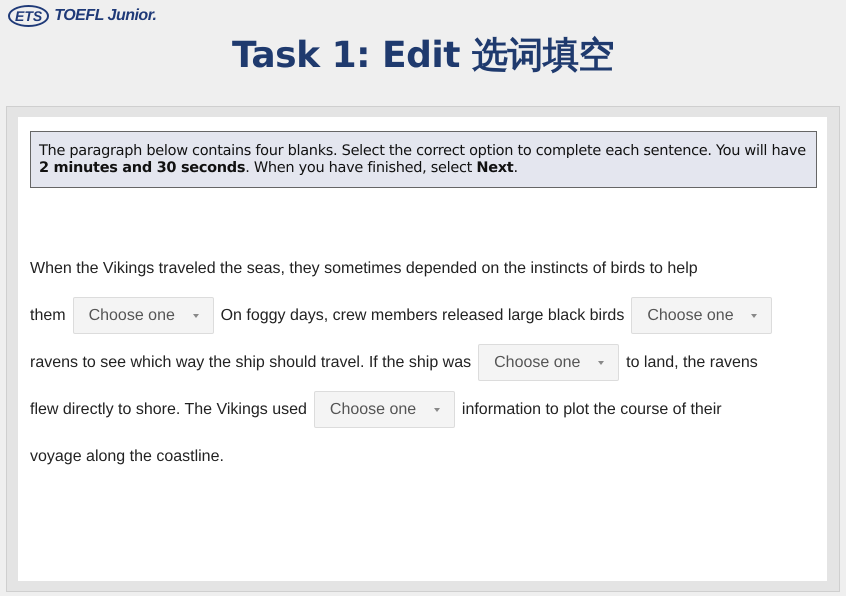  Describe the element at coordinates (168, 409) in the screenshot. I see `passage-text: flew directly to shore. The Vikings used` at that location.